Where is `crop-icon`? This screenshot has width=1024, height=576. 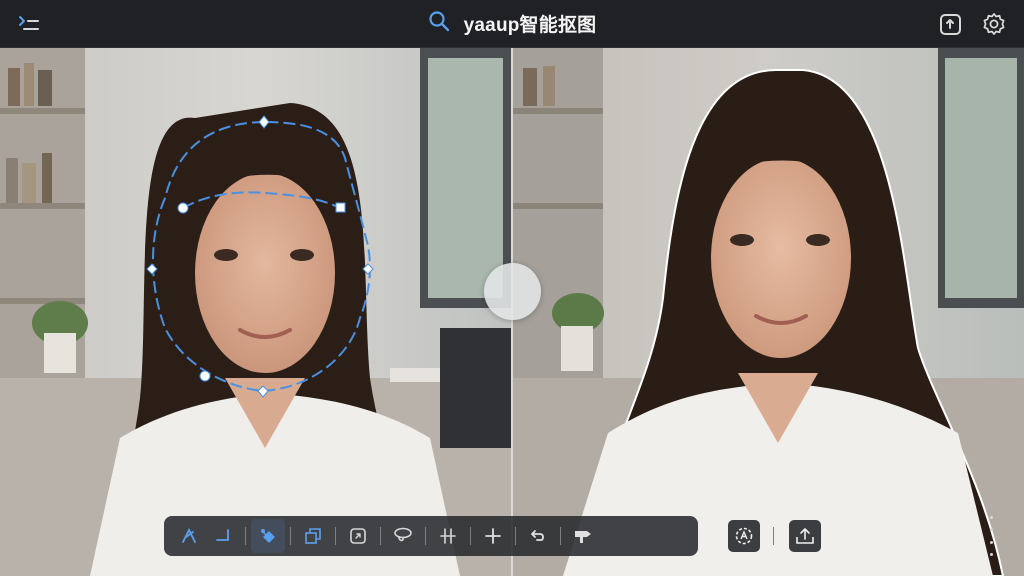 crop-icon is located at coordinates (358, 536).